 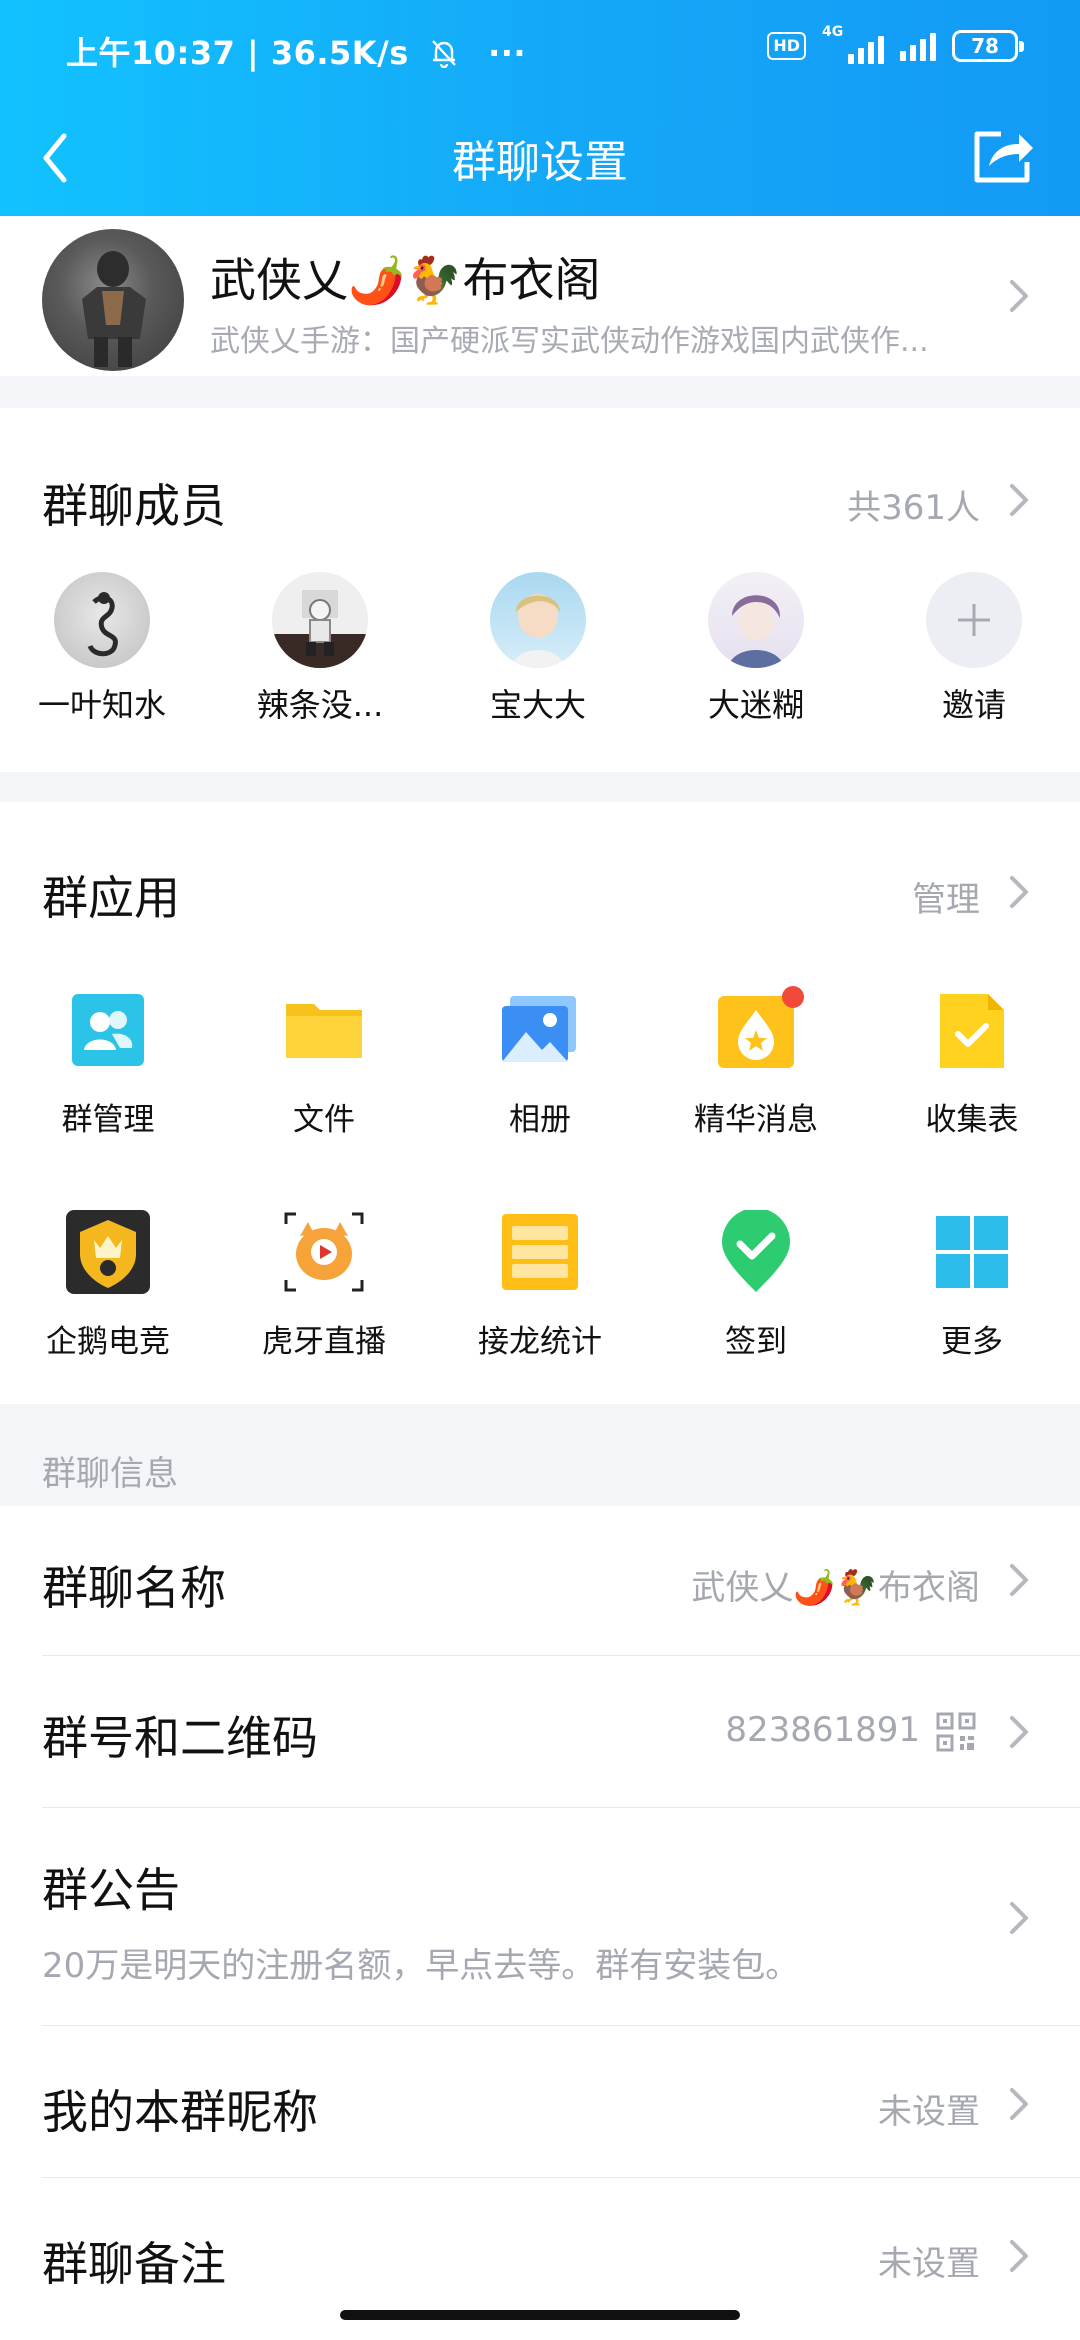 I want to click on member-name: 一叶知水, so click(x=101, y=705).